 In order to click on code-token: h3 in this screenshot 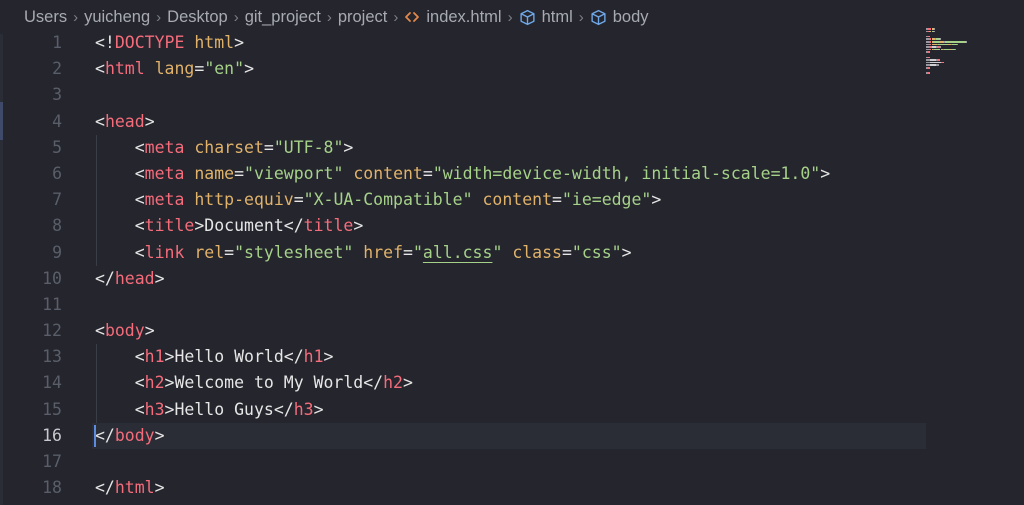, I will do `click(303, 409)`.